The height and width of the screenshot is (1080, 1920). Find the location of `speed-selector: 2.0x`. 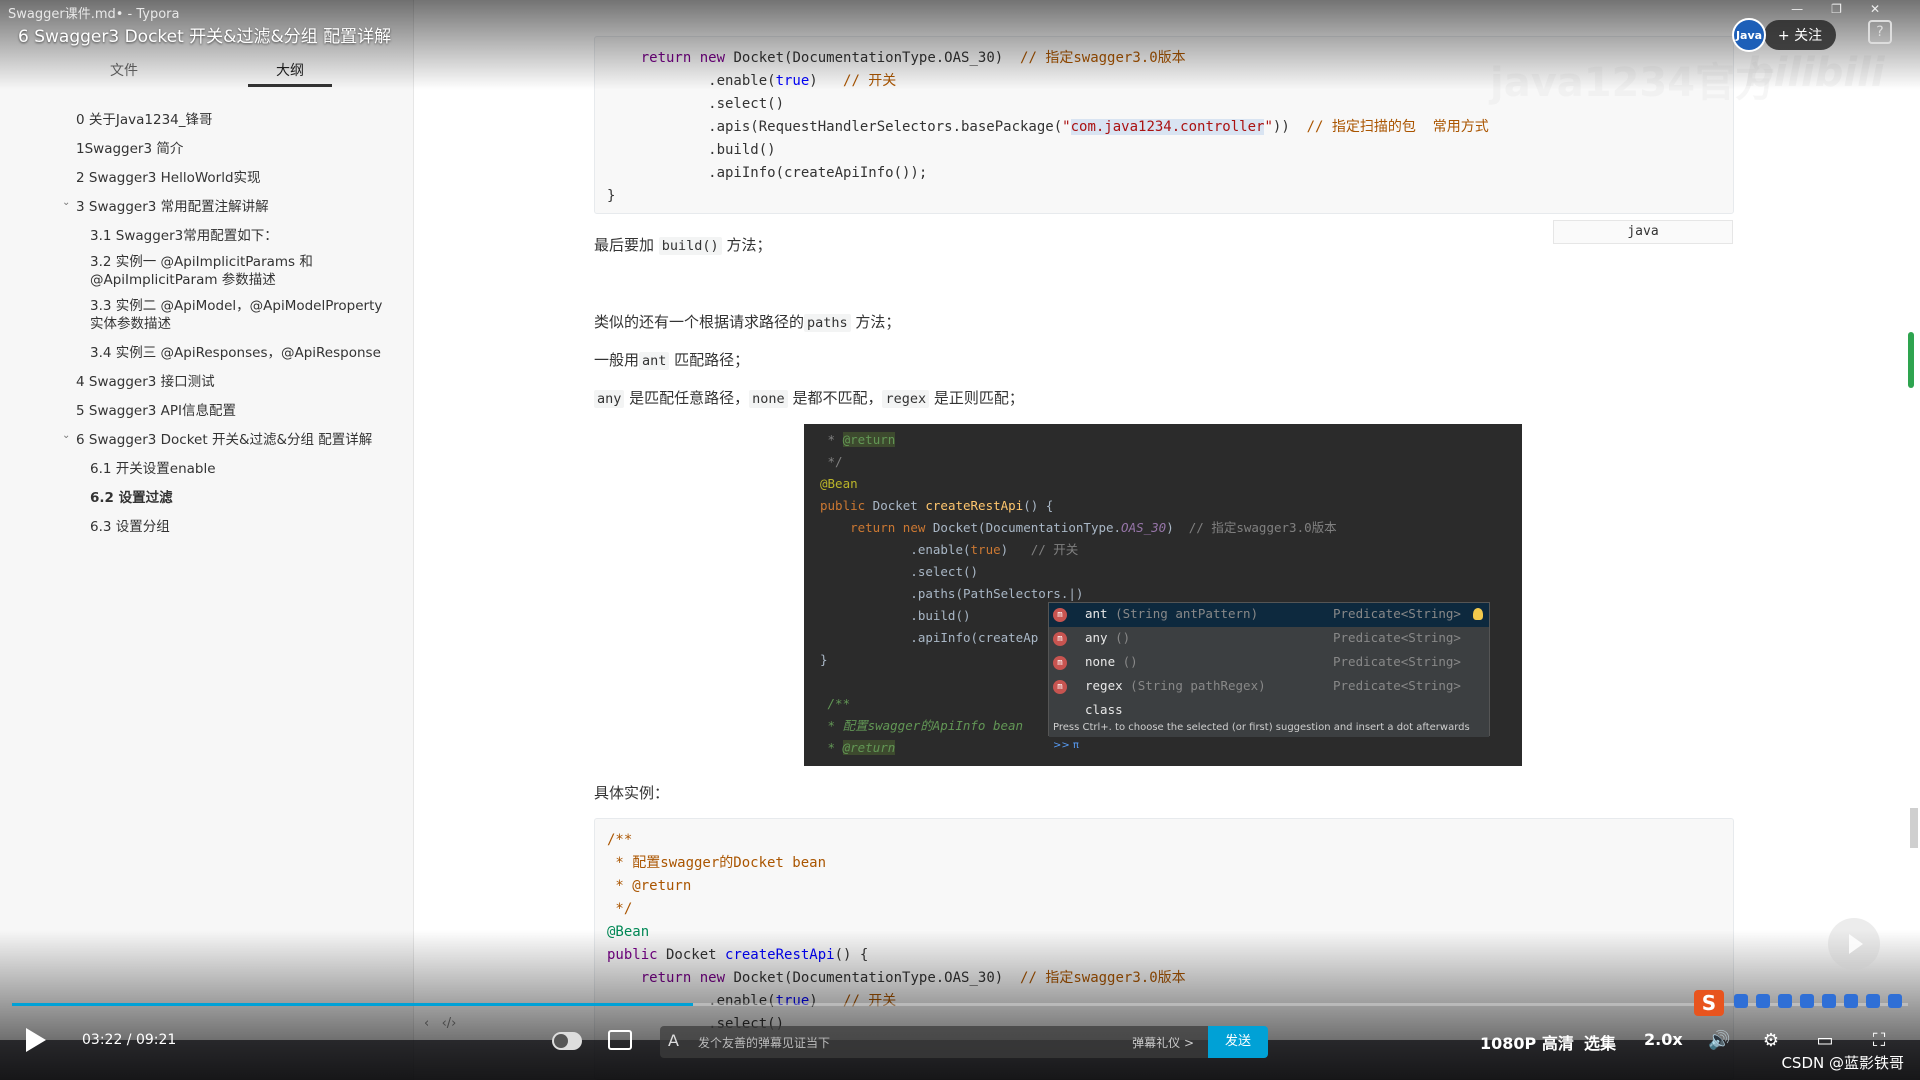

speed-selector: 2.0x is located at coordinates (1663, 1039).